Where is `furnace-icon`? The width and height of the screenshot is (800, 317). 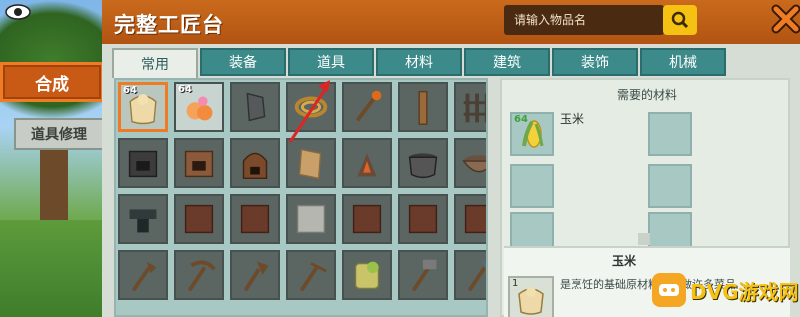 furnace-icon is located at coordinates (143, 164).